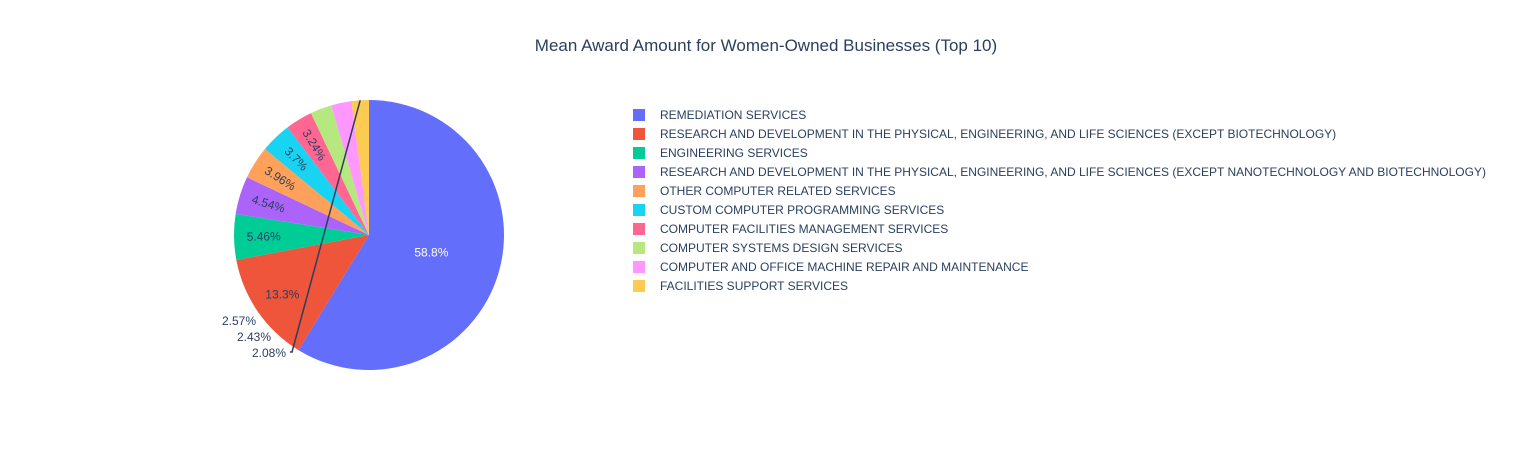  What do you see at coordinates (733, 115) in the screenshot?
I see `legend-label: REMEDIATION SERVICES` at bounding box center [733, 115].